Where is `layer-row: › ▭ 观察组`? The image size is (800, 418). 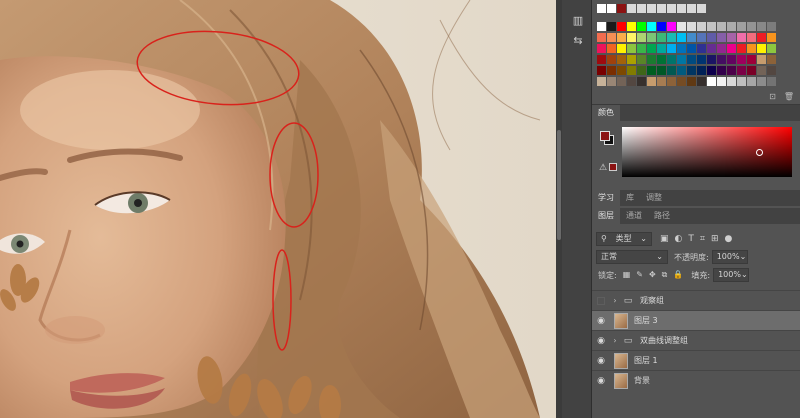
layer-row: › ▭ 观察组 is located at coordinates (696, 300).